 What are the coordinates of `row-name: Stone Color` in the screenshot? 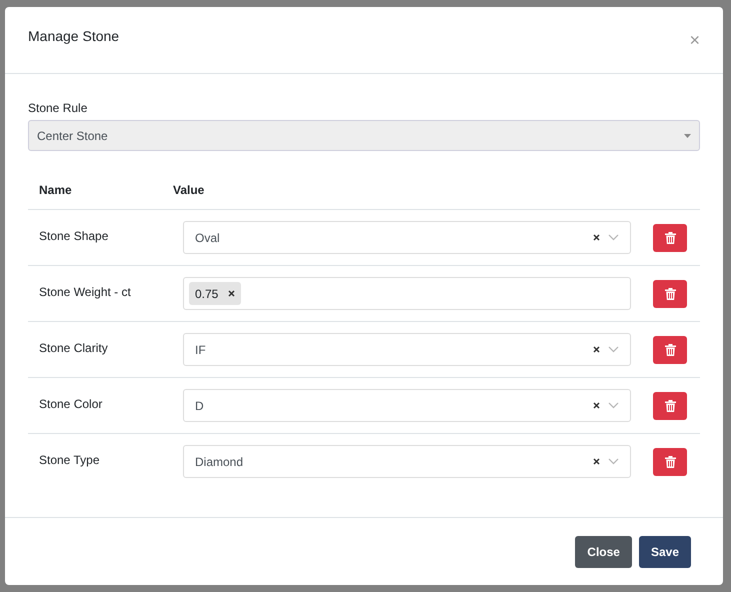 It's located at (71, 404).